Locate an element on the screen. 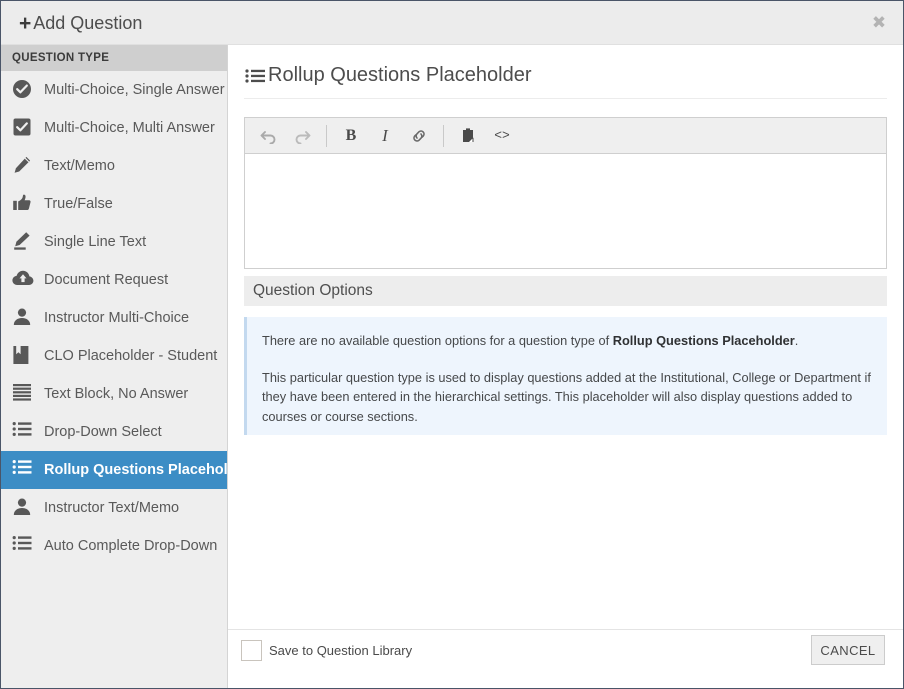  pencil-underline-icon is located at coordinates (24, 242).